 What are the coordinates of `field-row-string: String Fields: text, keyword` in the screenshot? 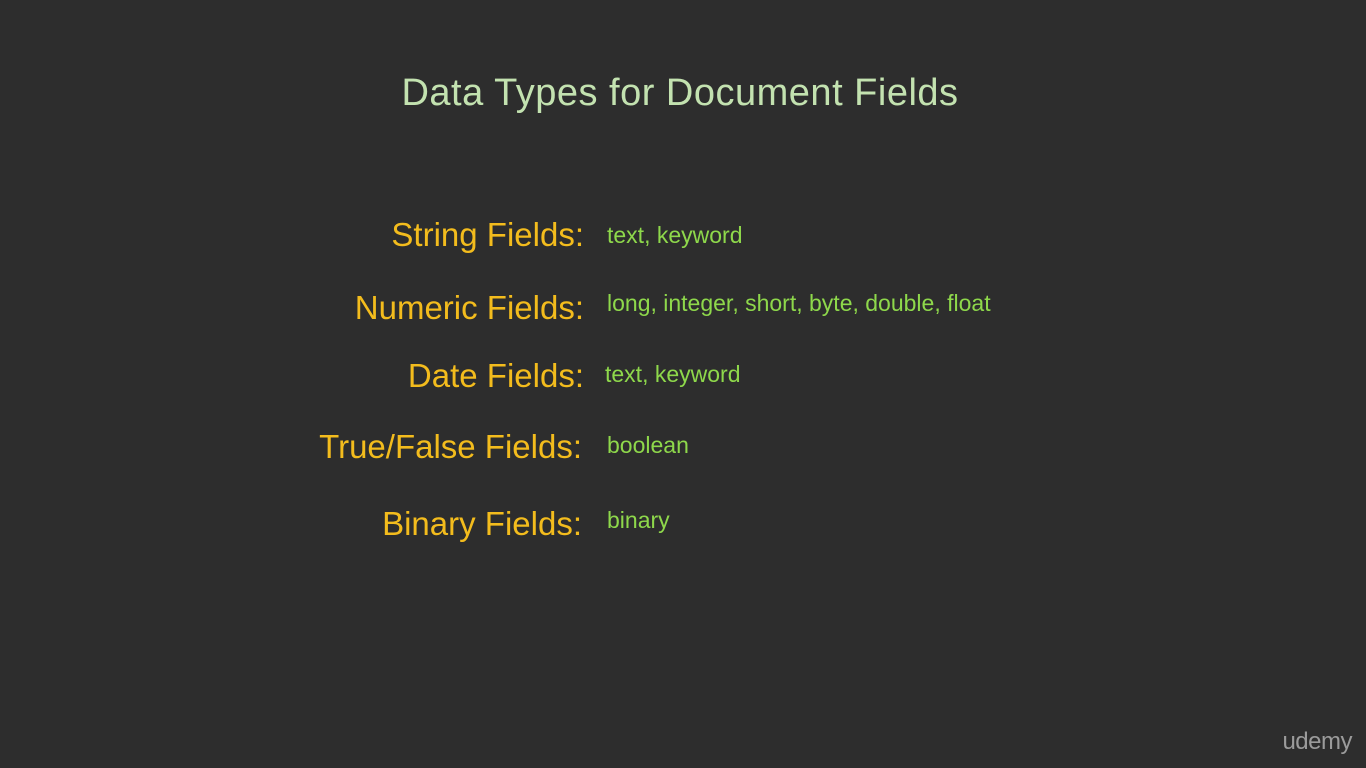 It's located at (683, 235).